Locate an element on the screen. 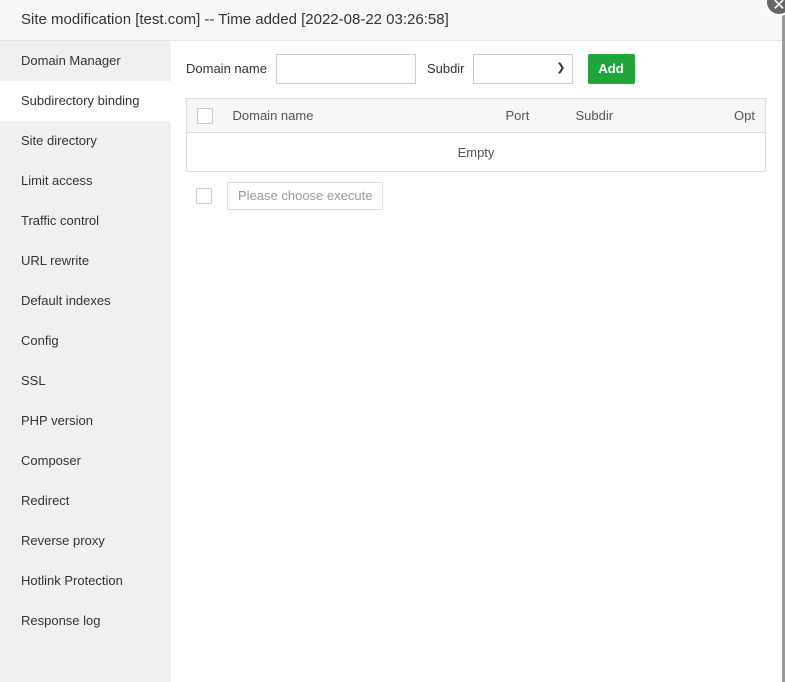  sidebar-item-composer: Composer is located at coordinates (85, 461).